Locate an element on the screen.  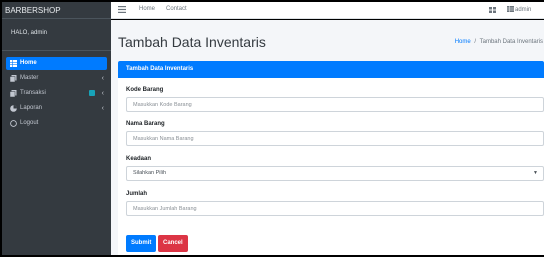
page-title: Tambah Data Inventaris is located at coordinates (192, 42).